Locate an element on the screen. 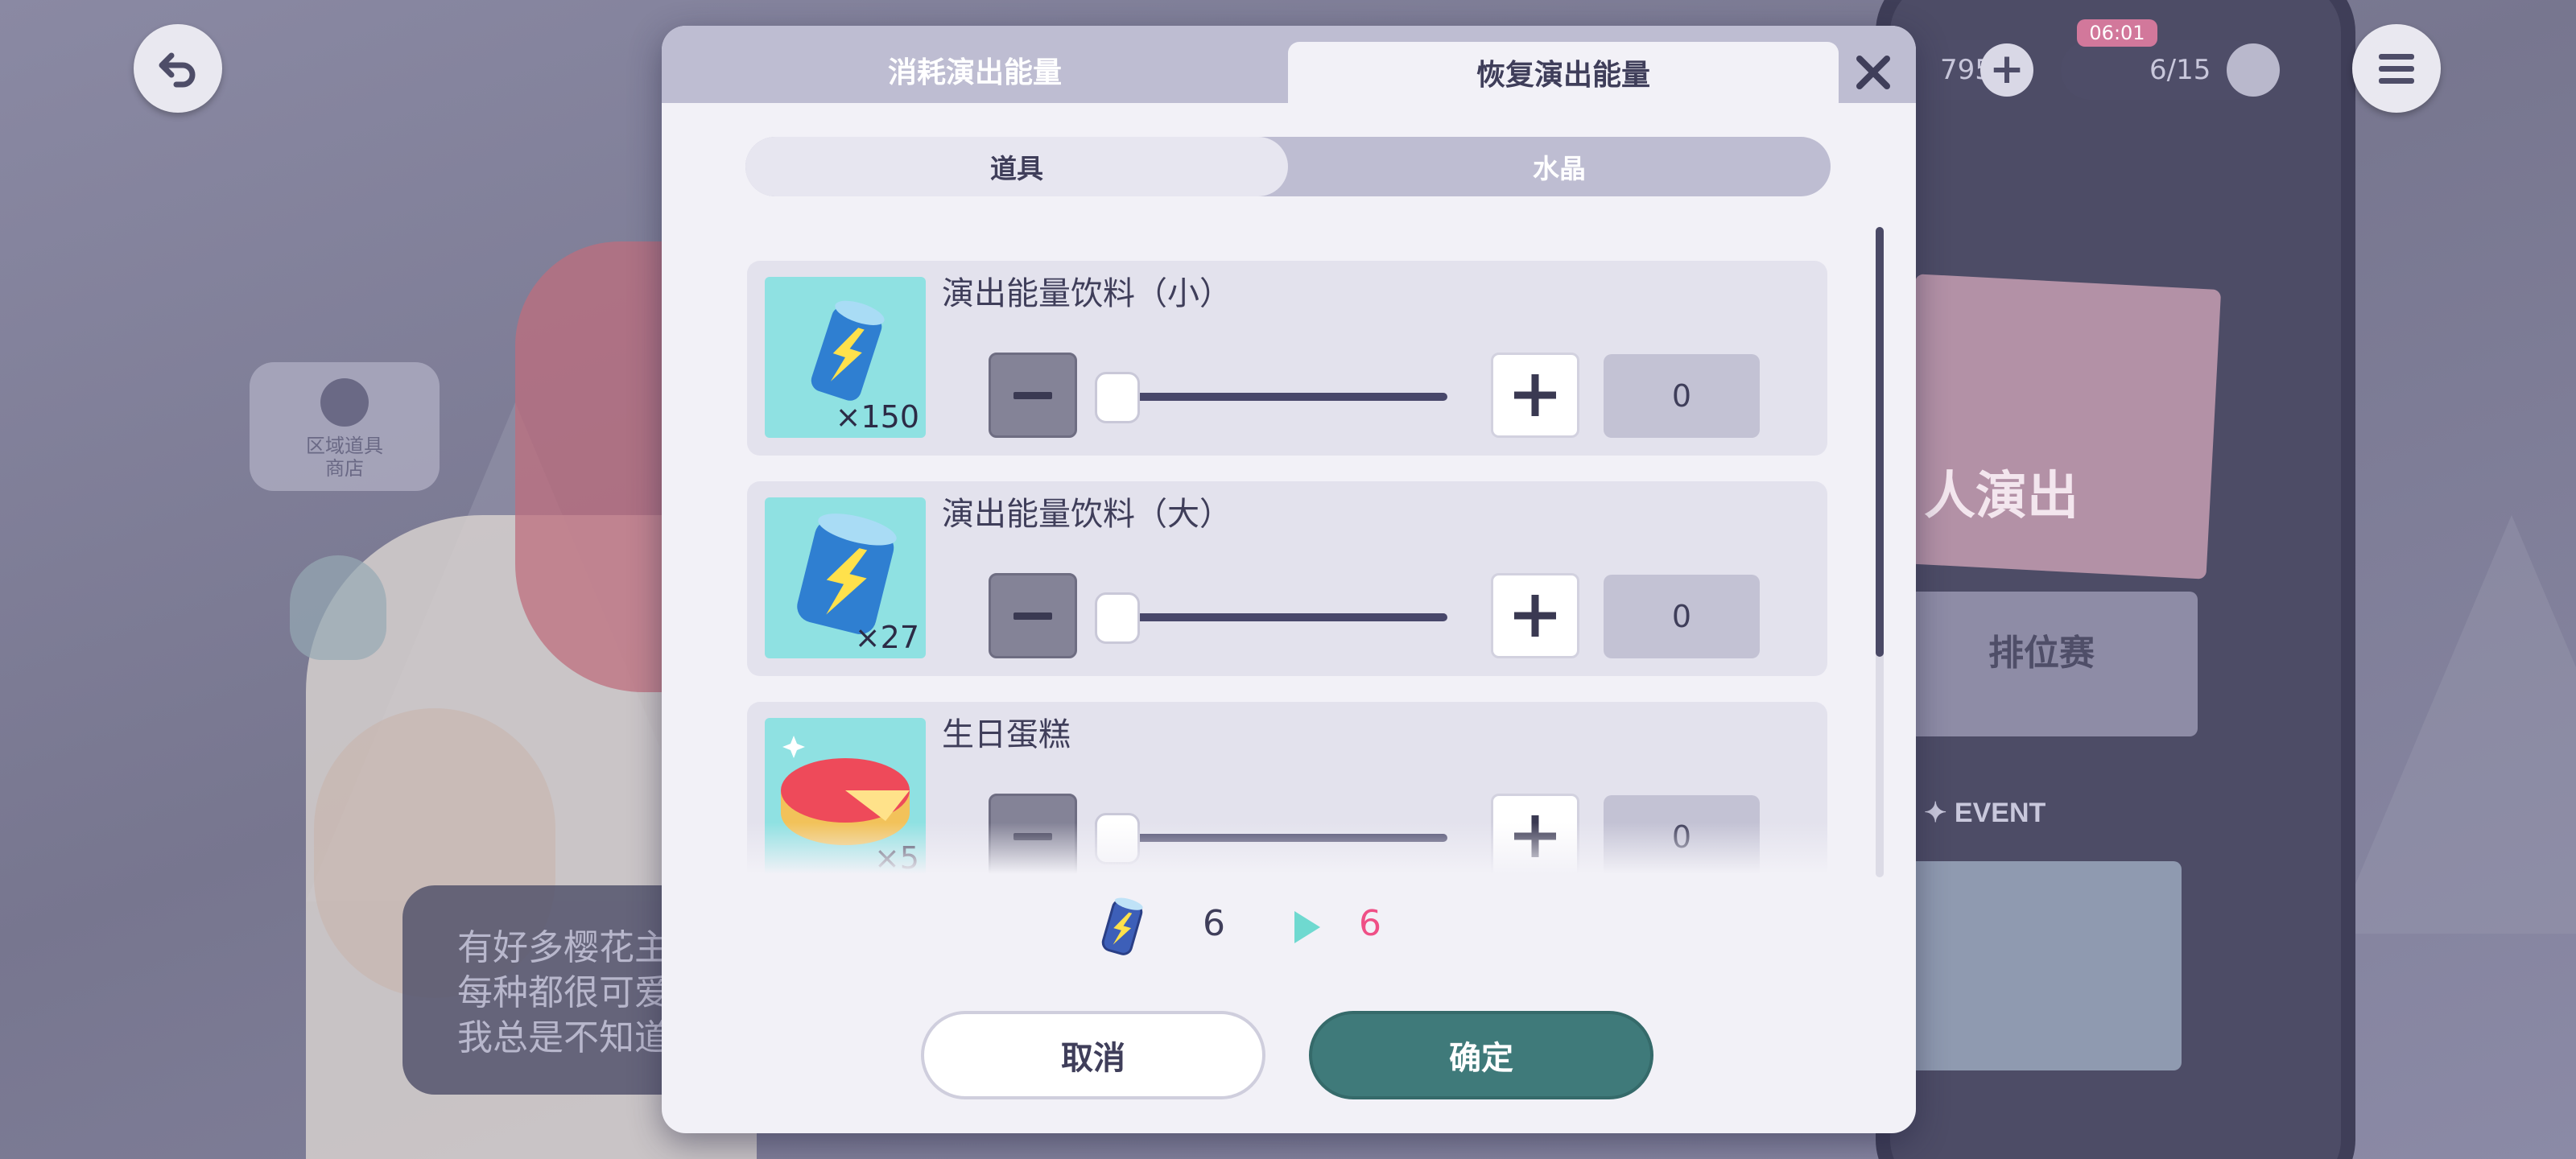 The width and height of the screenshot is (2576, 1159). energy-timer: 06:01 is located at coordinates (2117, 33).